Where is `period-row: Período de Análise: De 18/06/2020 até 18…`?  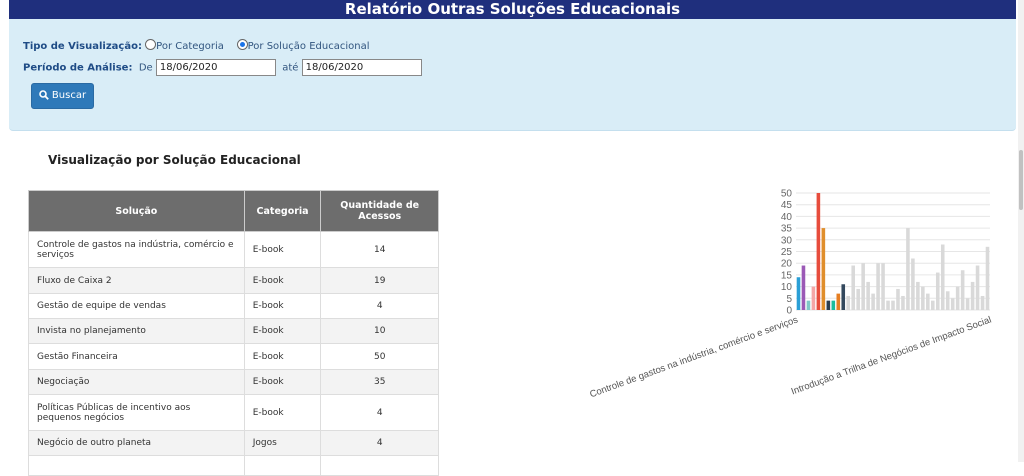 period-row: Período de Análise: De 18/06/2020 até 18… is located at coordinates (222, 67).